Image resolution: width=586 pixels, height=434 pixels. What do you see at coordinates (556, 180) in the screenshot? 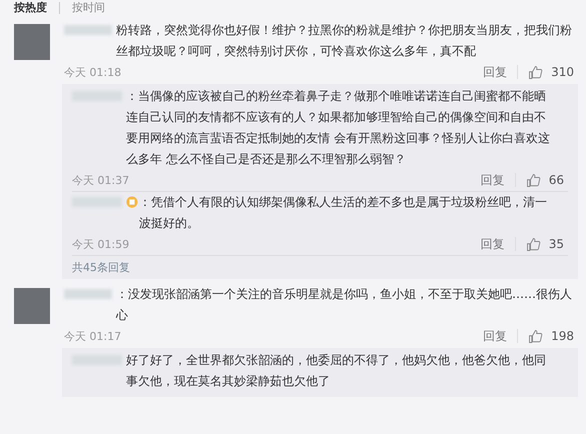
I see `like-count: 66` at bounding box center [556, 180].